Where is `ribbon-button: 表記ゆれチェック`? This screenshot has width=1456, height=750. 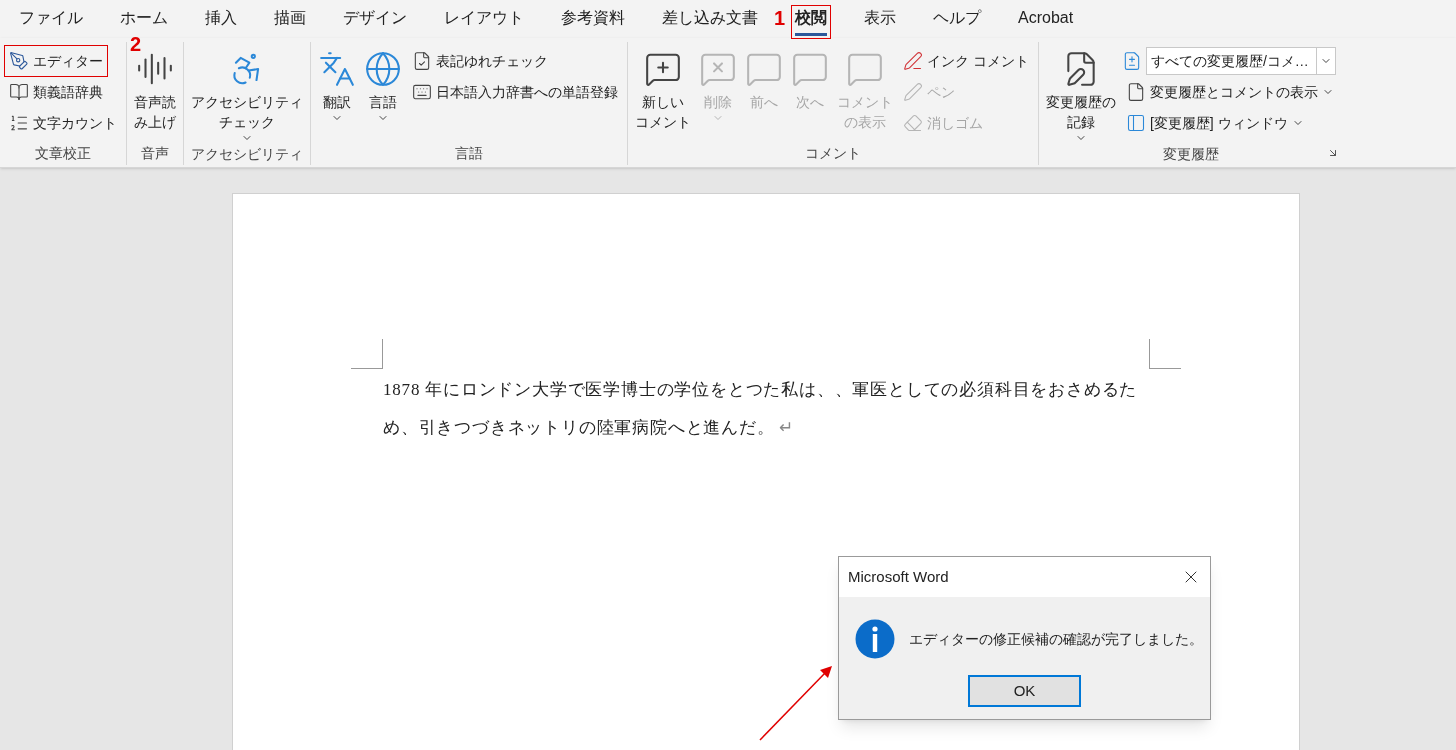 ribbon-button: 表記ゆれチェック is located at coordinates (480, 61).